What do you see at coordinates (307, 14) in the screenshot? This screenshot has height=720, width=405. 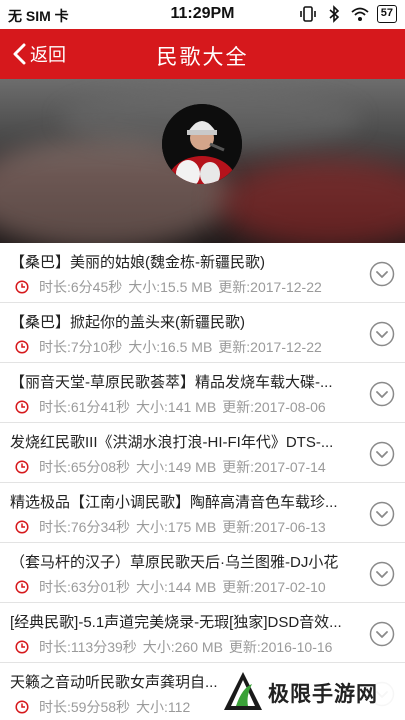 I see `vibrate-icon` at bounding box center [307, 14].